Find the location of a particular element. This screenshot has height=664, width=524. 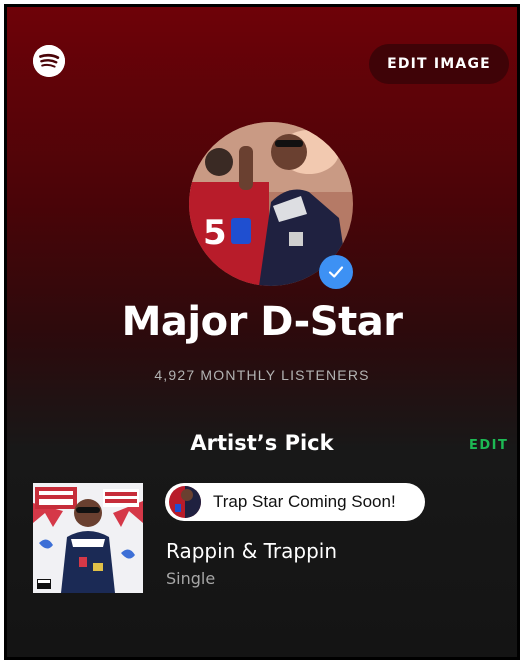

track-title: Rappin & Trappin is located at coordinates (251, 551).